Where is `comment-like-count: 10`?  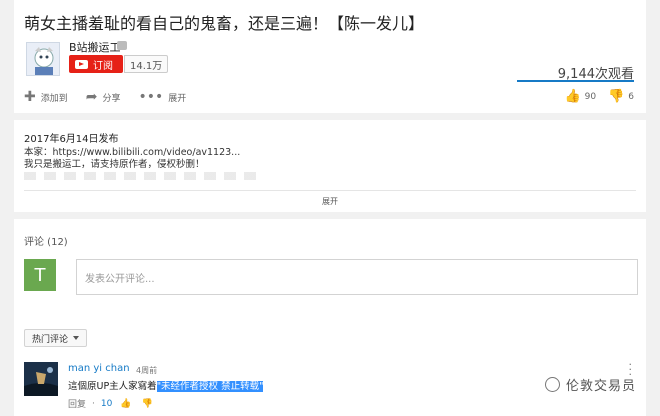 comment-like-count: 10 is located at coordinates (106, 403).